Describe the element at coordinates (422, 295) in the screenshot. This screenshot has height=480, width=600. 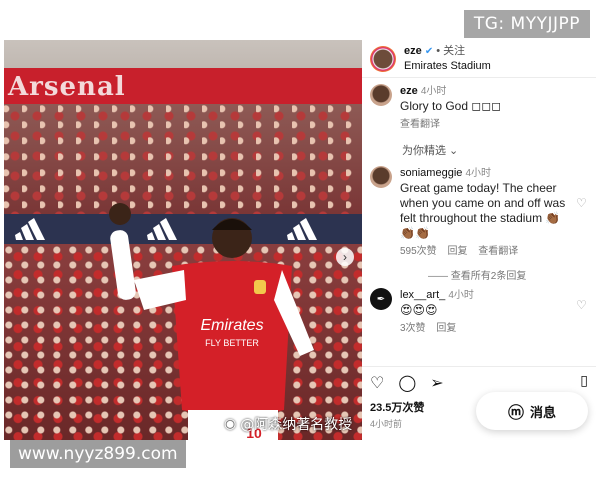
I see `commenter-username: lex__art_` at that location.